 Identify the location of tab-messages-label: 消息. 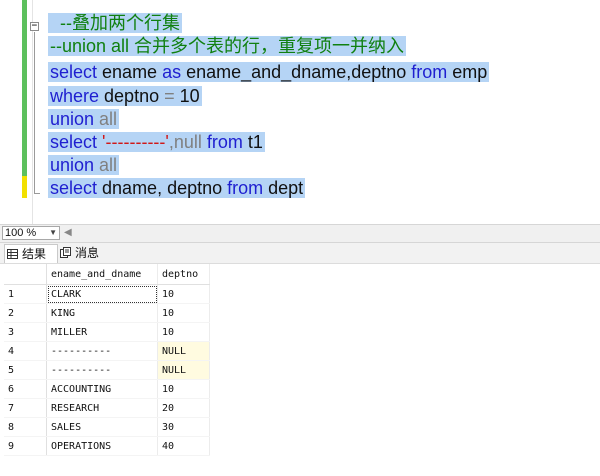
(87, 253).